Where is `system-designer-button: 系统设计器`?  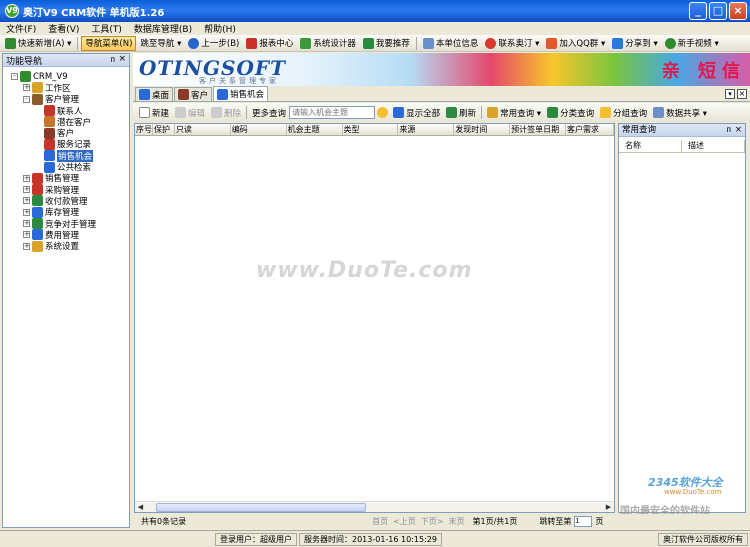
system-designer-button: 系统设计器 is located at coordinates (328, 43).